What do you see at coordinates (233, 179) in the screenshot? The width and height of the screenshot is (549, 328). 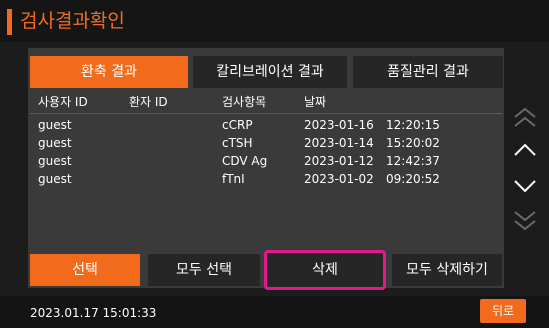 I see `row-4-test-item: fTnI` at bounding box center [233, 179].